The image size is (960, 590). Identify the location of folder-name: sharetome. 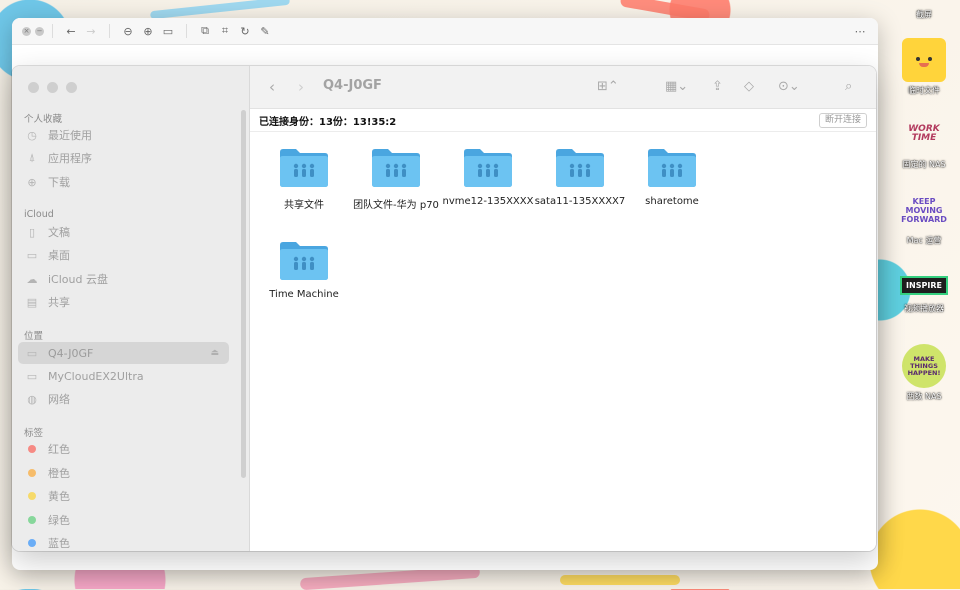
(672, 201).